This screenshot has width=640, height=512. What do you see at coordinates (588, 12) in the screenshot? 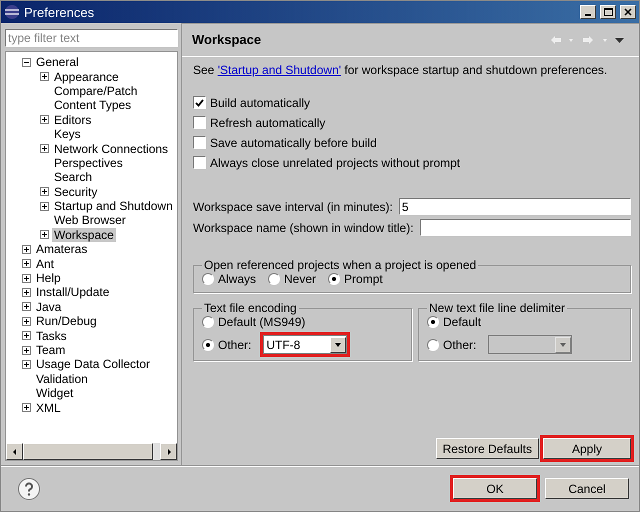
I see `minimize-button` at bounding box center [588, 12].